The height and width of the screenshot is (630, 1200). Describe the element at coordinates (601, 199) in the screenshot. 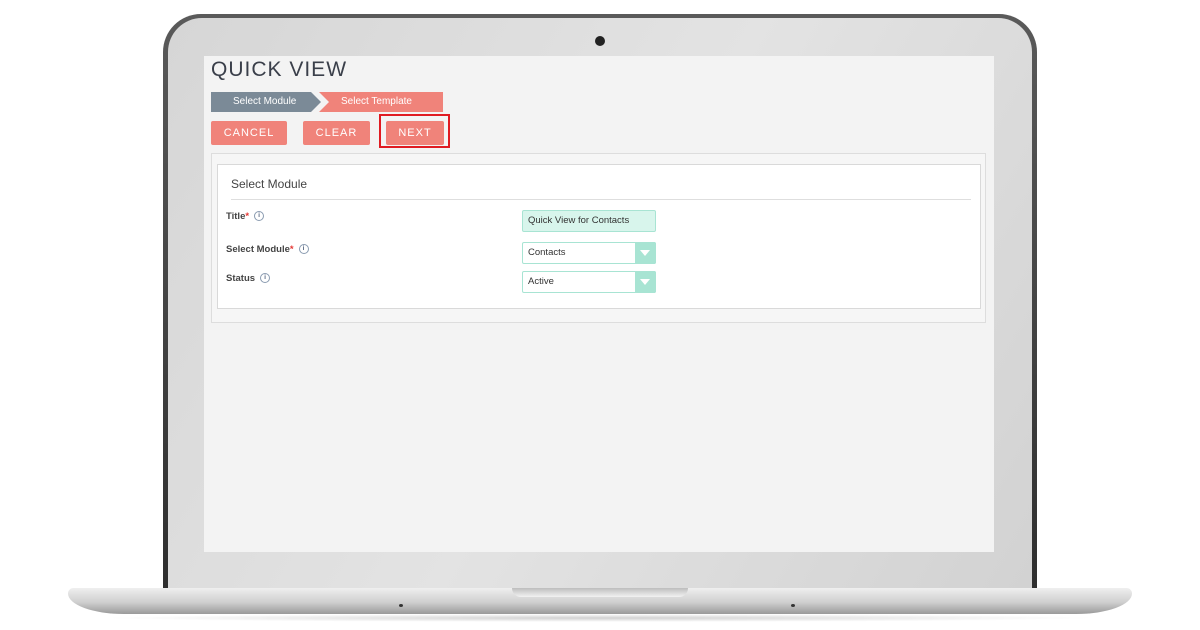

I see `section-divider` at that location.